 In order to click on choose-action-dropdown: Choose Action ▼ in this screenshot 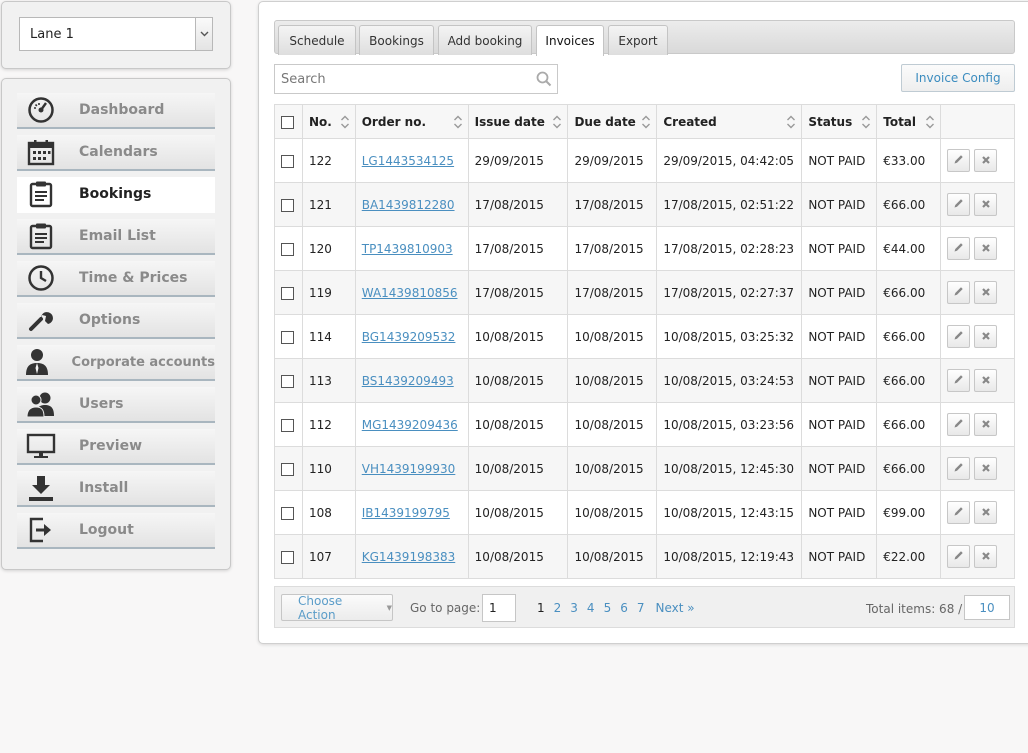, I will do `click(337, 608)`.